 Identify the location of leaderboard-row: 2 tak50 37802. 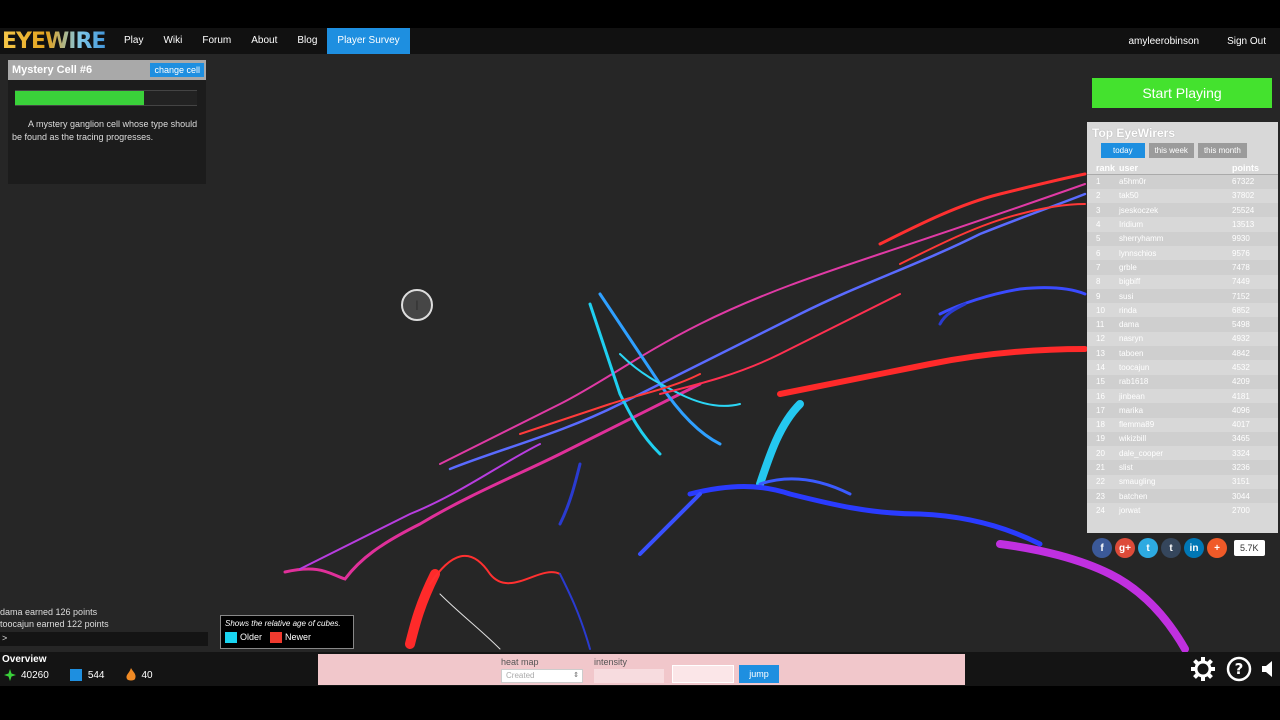
(1182, 196).